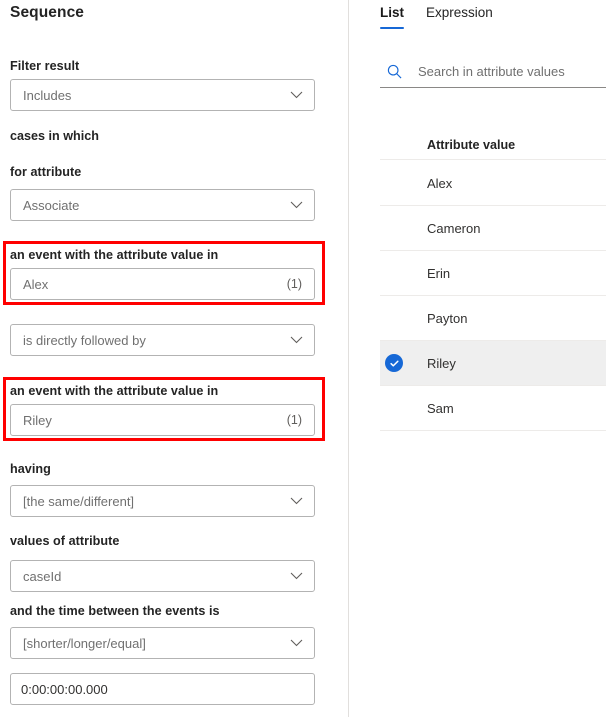 The image size is (606, 717). What do you see at coordinates (162, 689) in the screenshot?
I see `duration-input: 0:00:00:00.000` at bounding box center [162, 689].